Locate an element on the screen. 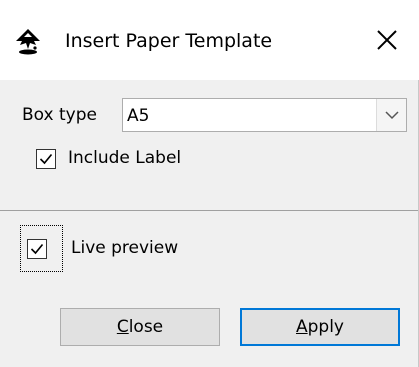  close-label-rest: lose is located at coordinates (146, 327).